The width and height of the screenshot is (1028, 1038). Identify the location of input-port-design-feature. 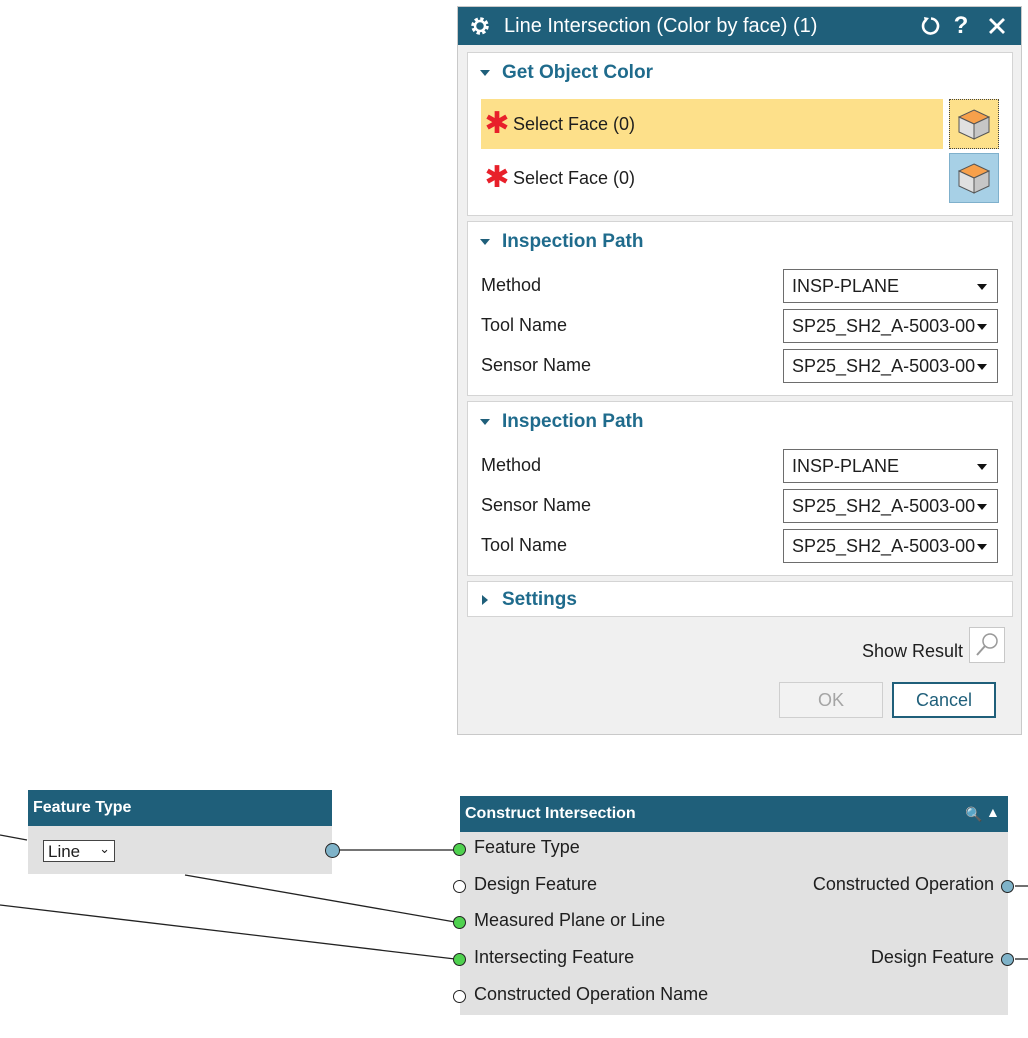
(459, 886).